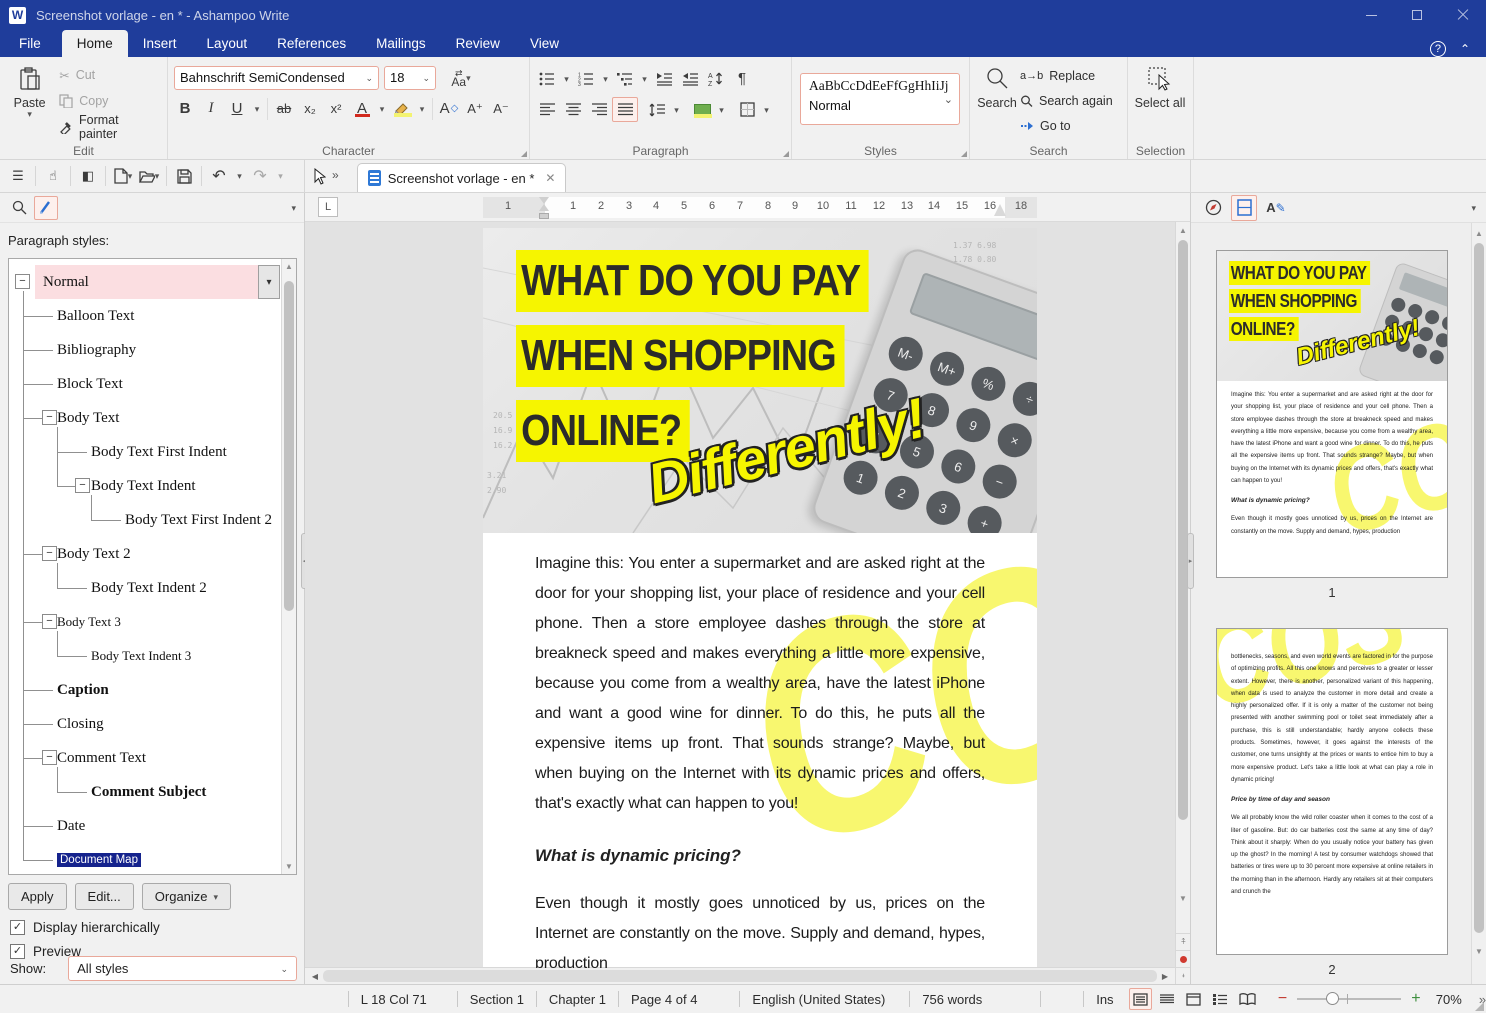  Describe the element at coordinates (311, 43) in the screenshot. I see `tab-references: References` at that location.